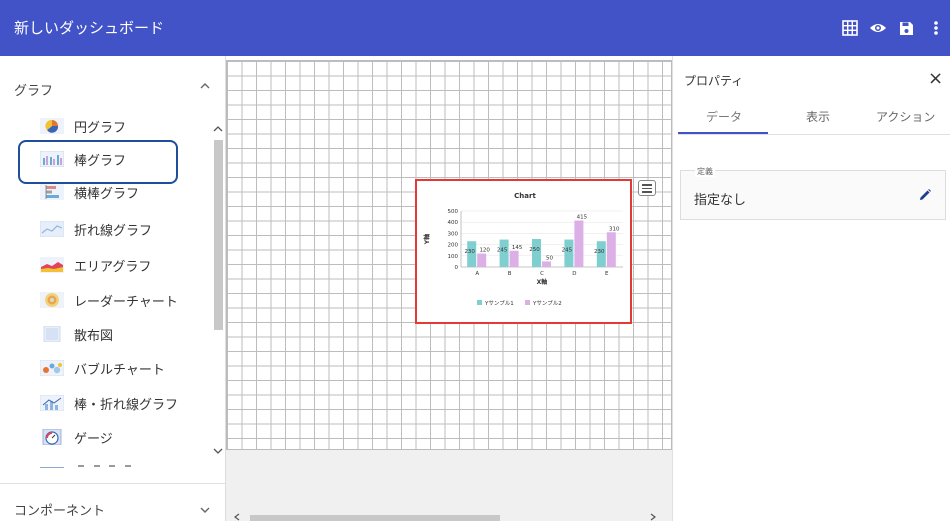  What do you see at coordinates (453, 234) in the screenshot?
I see `y-tick-label: 300` at bounding box center [453, 234].